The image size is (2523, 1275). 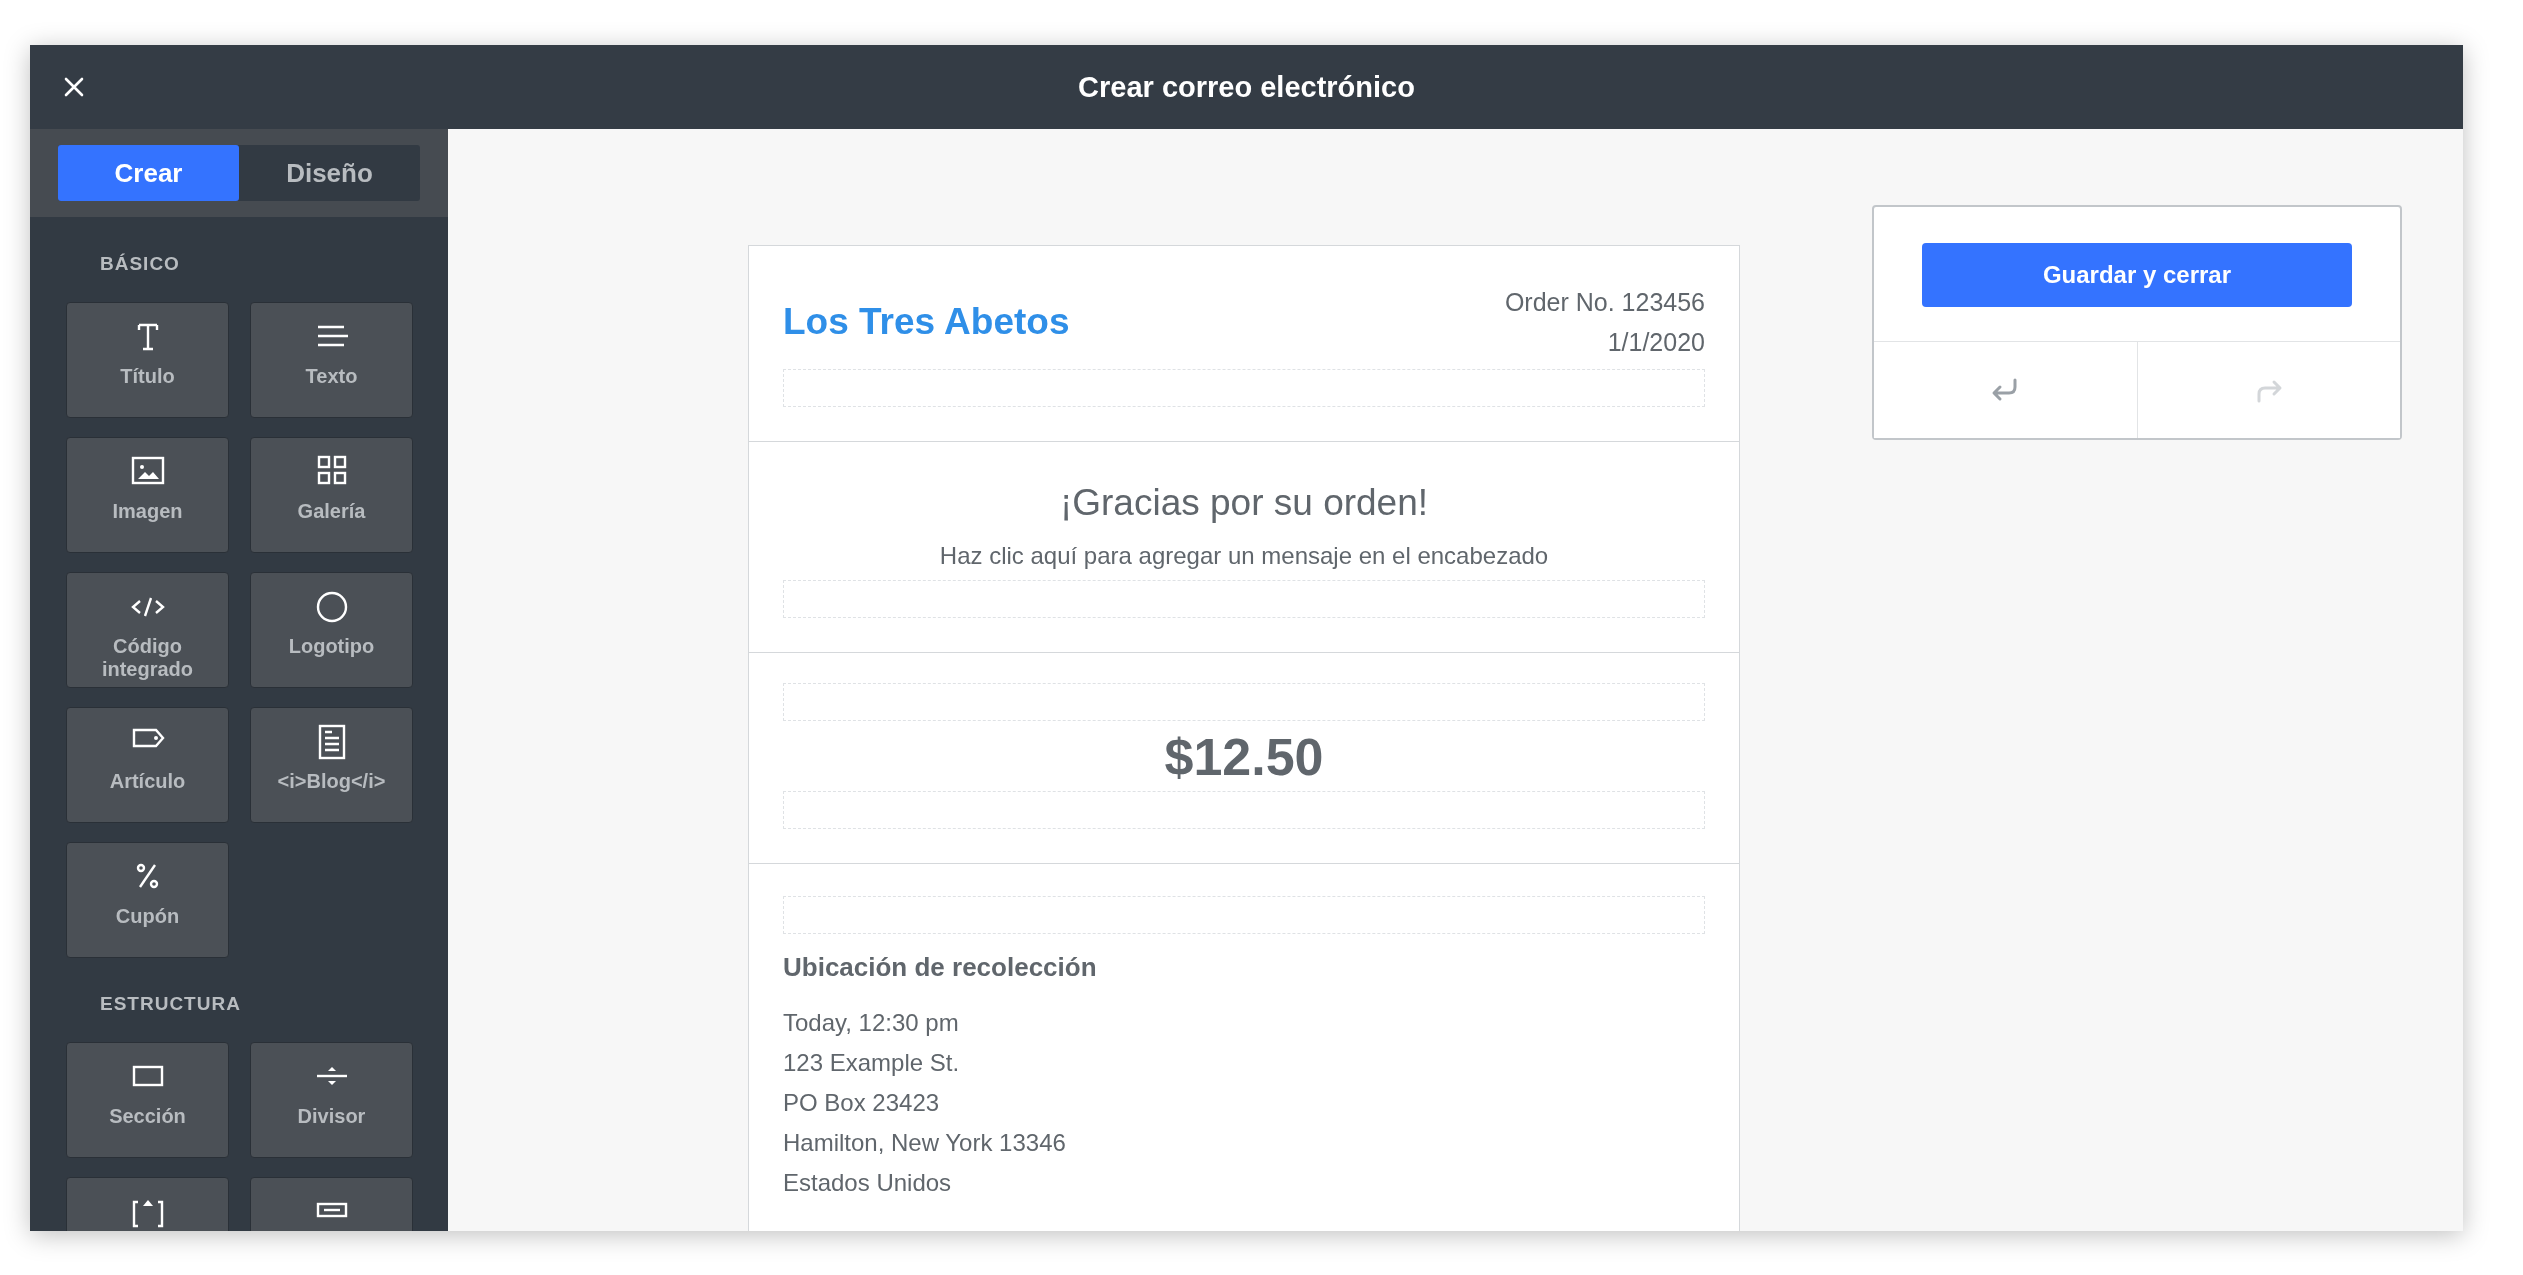 I want to click on order-number: Order No. 123456, so click(x=1604, y=302).